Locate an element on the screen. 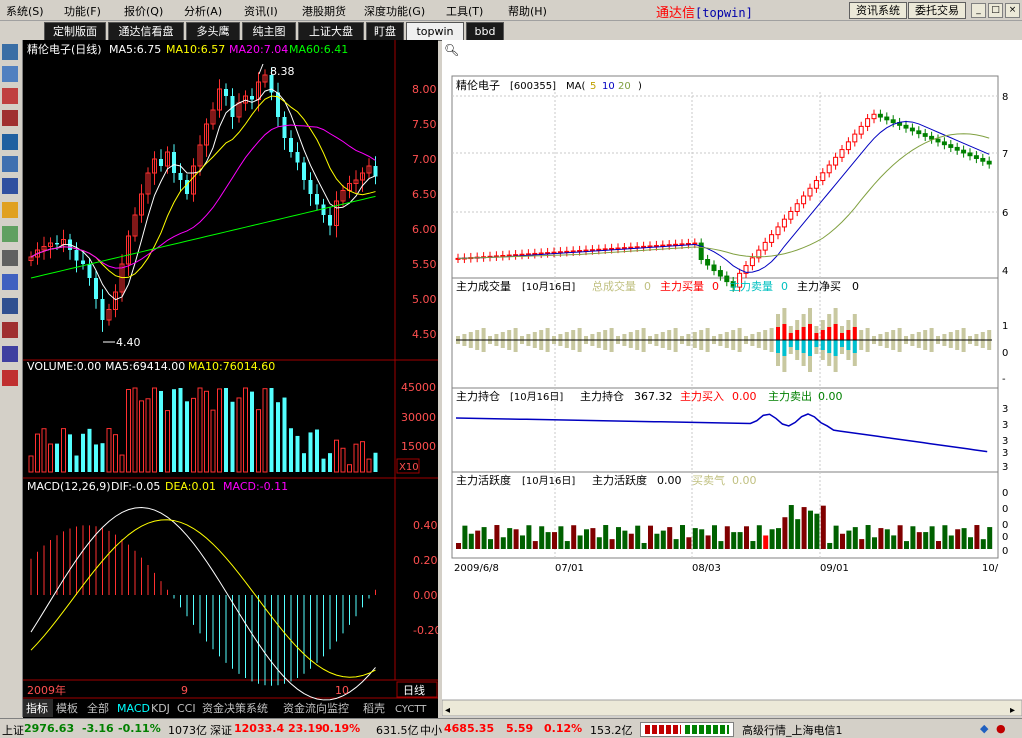 Image resolution: width=1022 pixels, height=738 pixels. tab-pure-main: 纯主图 is located at coordinates (269, 31).